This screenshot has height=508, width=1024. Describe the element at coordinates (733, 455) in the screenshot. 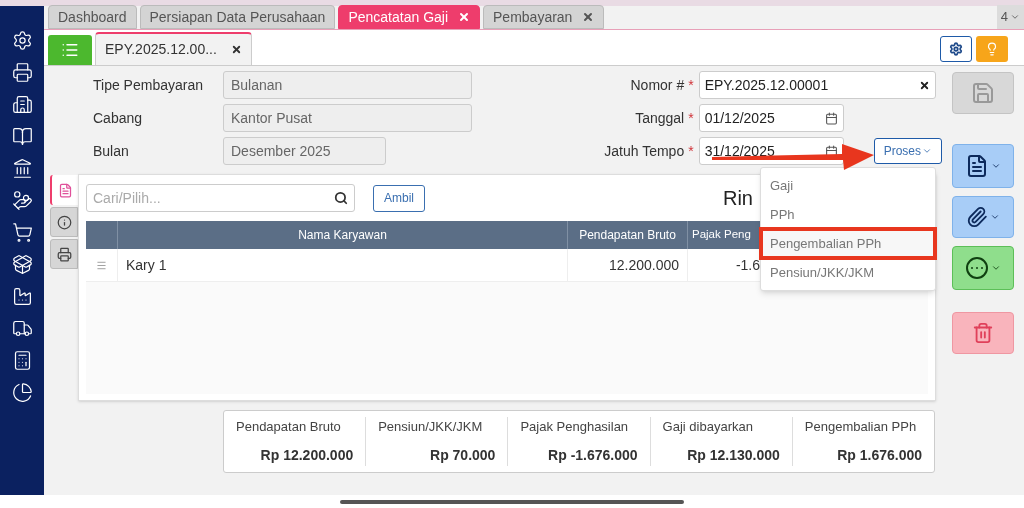

I see `summary-value: Rp 12.130.000` at that location.